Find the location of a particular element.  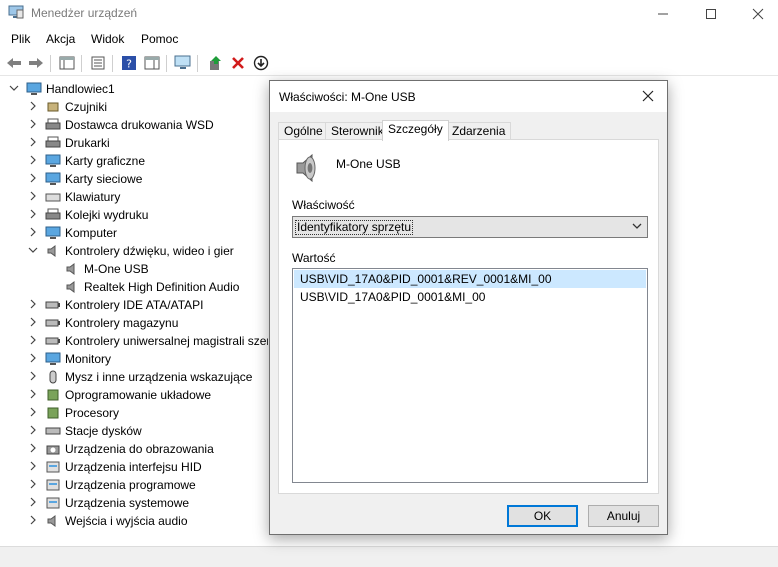

tree-item-label: Kontrolery IDE ATA/ATAPI is located at coordinates (134, 305).